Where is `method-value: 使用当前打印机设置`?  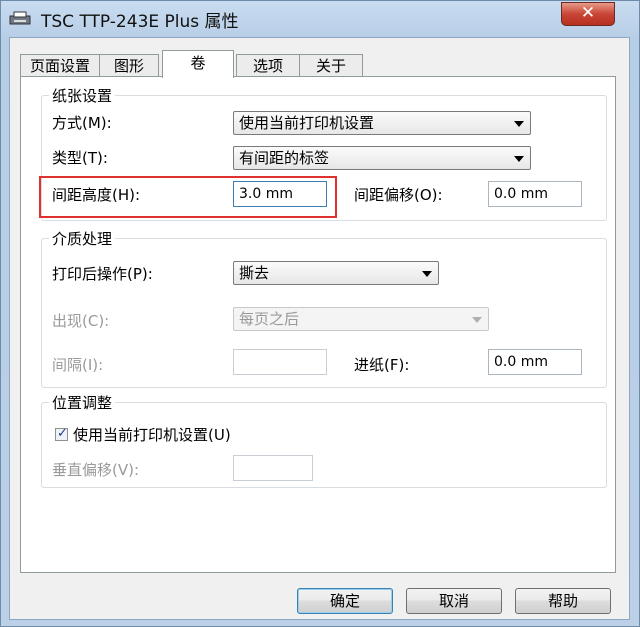 method-value: 使用当前打印机设置 is located at coordinates (307, 123).